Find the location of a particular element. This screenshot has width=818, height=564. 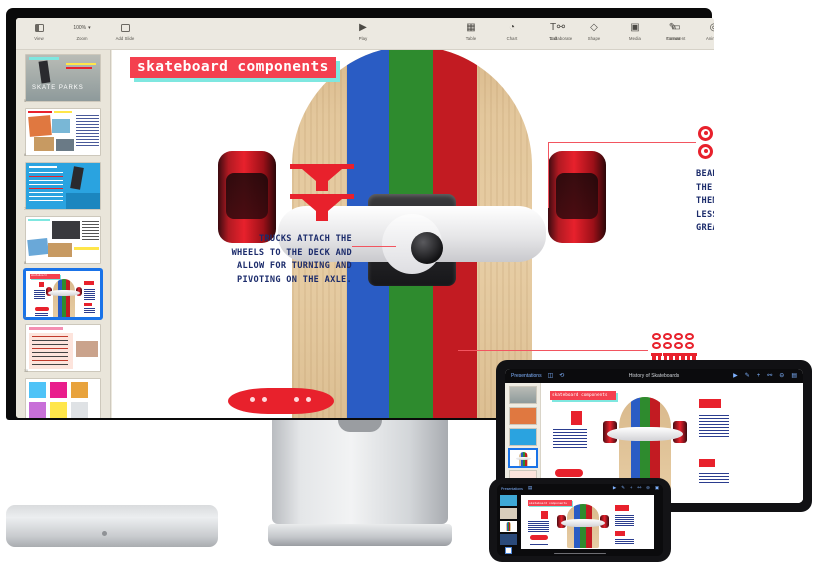

insert-chart-button: ◔ Chart is located at coordinates (512, 31).